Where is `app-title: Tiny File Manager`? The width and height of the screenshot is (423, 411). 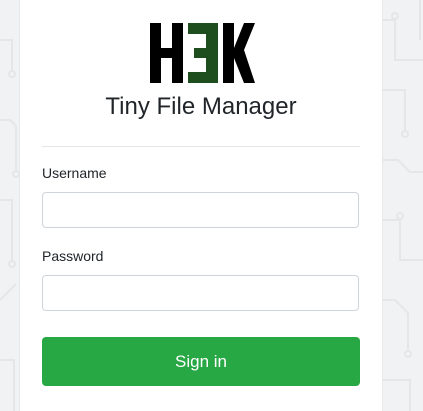 app-title: Tiny File Manager is located at coordinates (201, 106).